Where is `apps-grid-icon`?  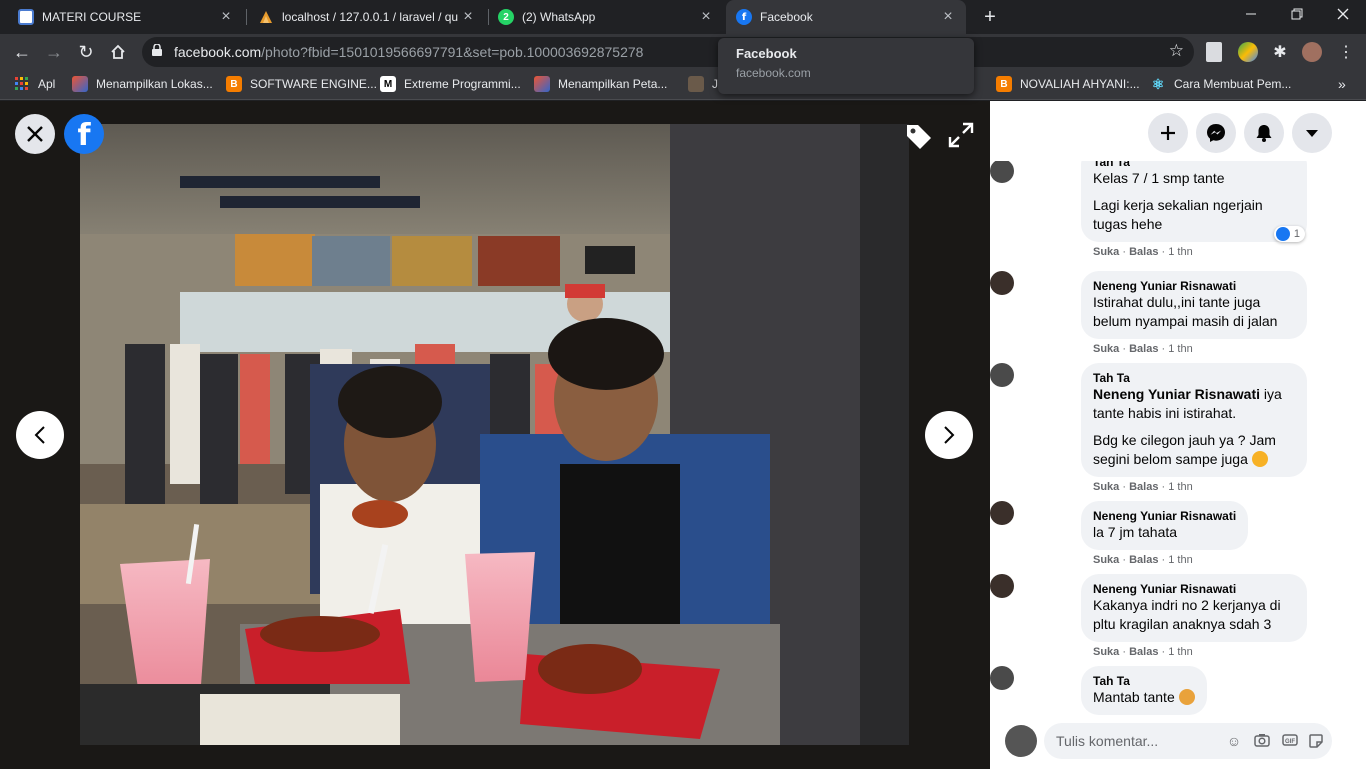 apps-grid-icon is located at coordinates (22, 84).